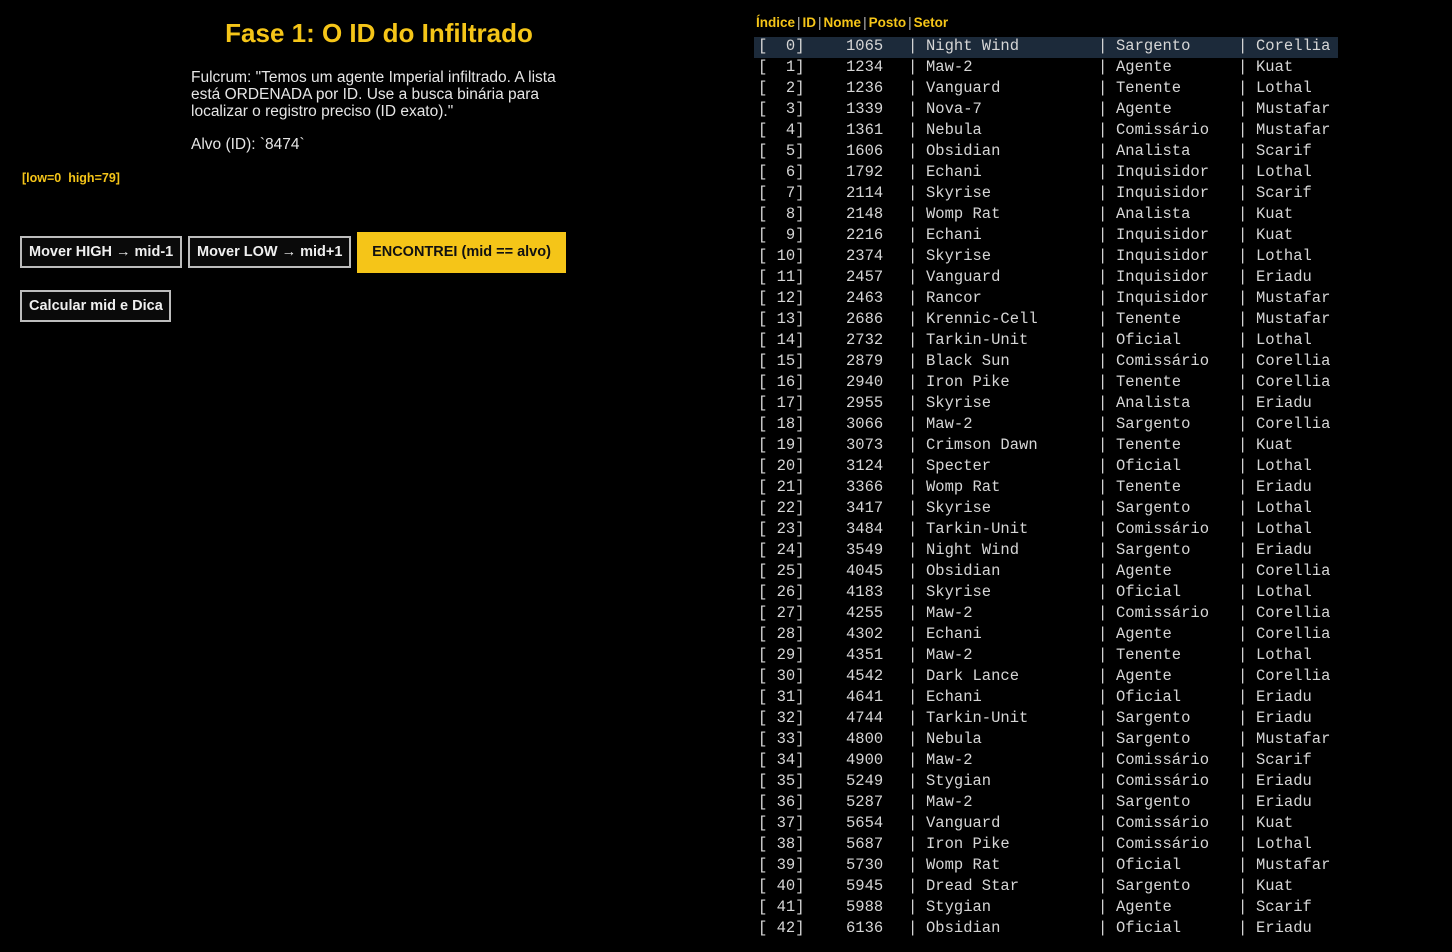 This screenshot has width=1452, height=952. Describe the element at coordinates (865, 361) in the screenshot. I see `record-id: 2879` at that location.